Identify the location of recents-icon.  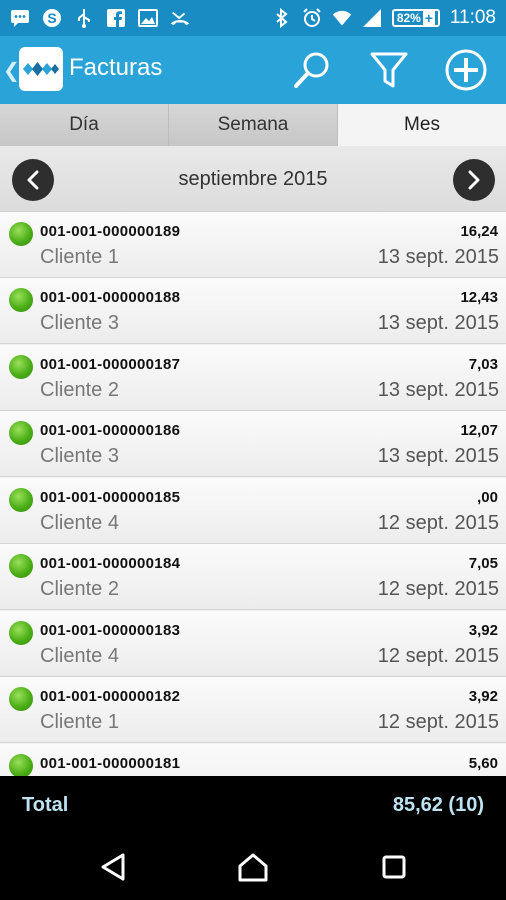
(394, 867).